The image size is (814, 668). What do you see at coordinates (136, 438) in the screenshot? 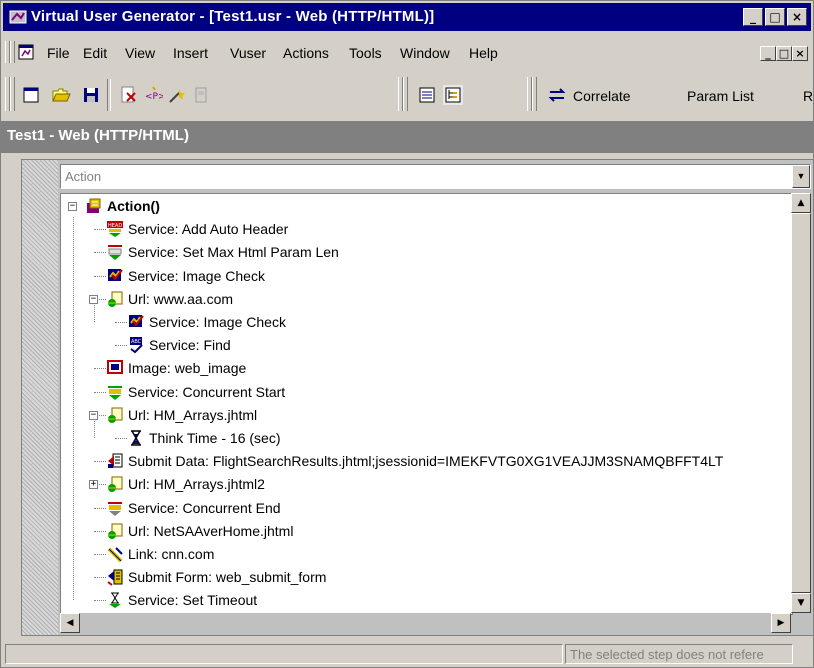
I see `hourglass-icon` at bounding box center [136, 438].